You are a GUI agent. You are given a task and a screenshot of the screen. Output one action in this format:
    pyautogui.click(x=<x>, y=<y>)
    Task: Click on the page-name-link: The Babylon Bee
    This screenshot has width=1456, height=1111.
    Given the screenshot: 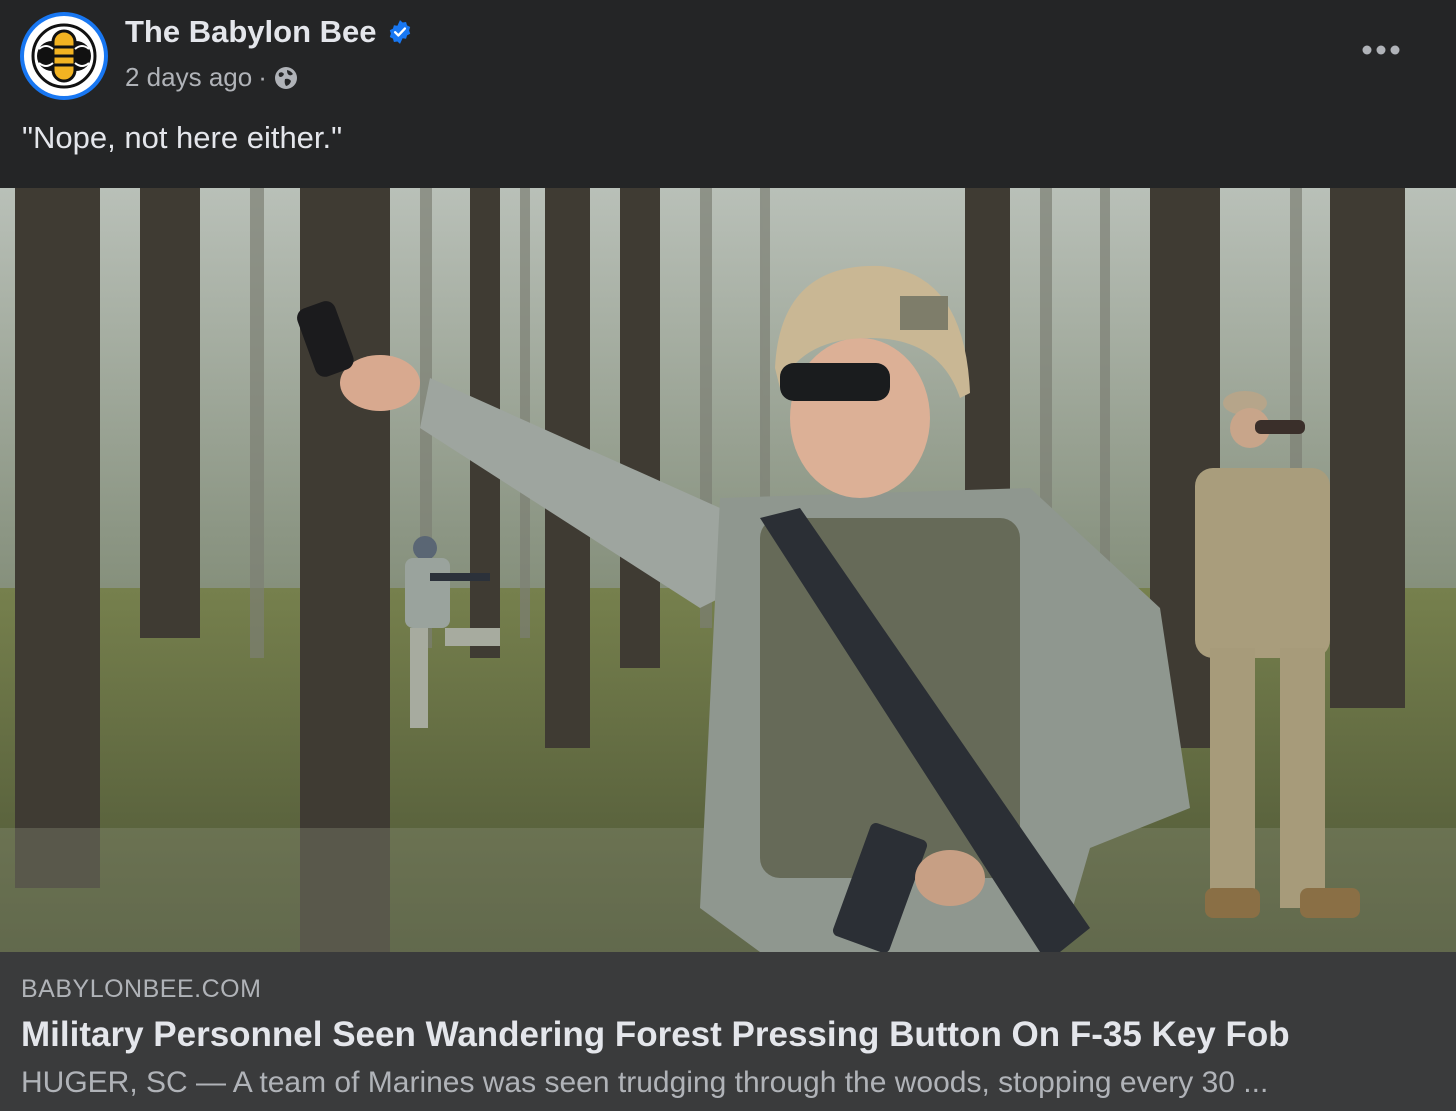 What is the action you would take?
    pyautogui.click(x=269, y=32)
    